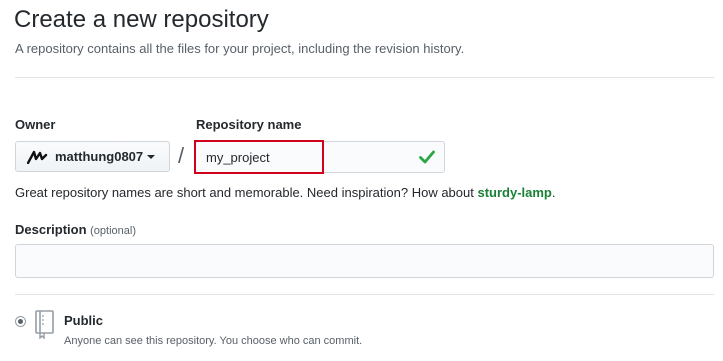 The image size is (723, 361). Describe the element at coordinates (364, 261) in the screenshot. I see `description-input` at that location.